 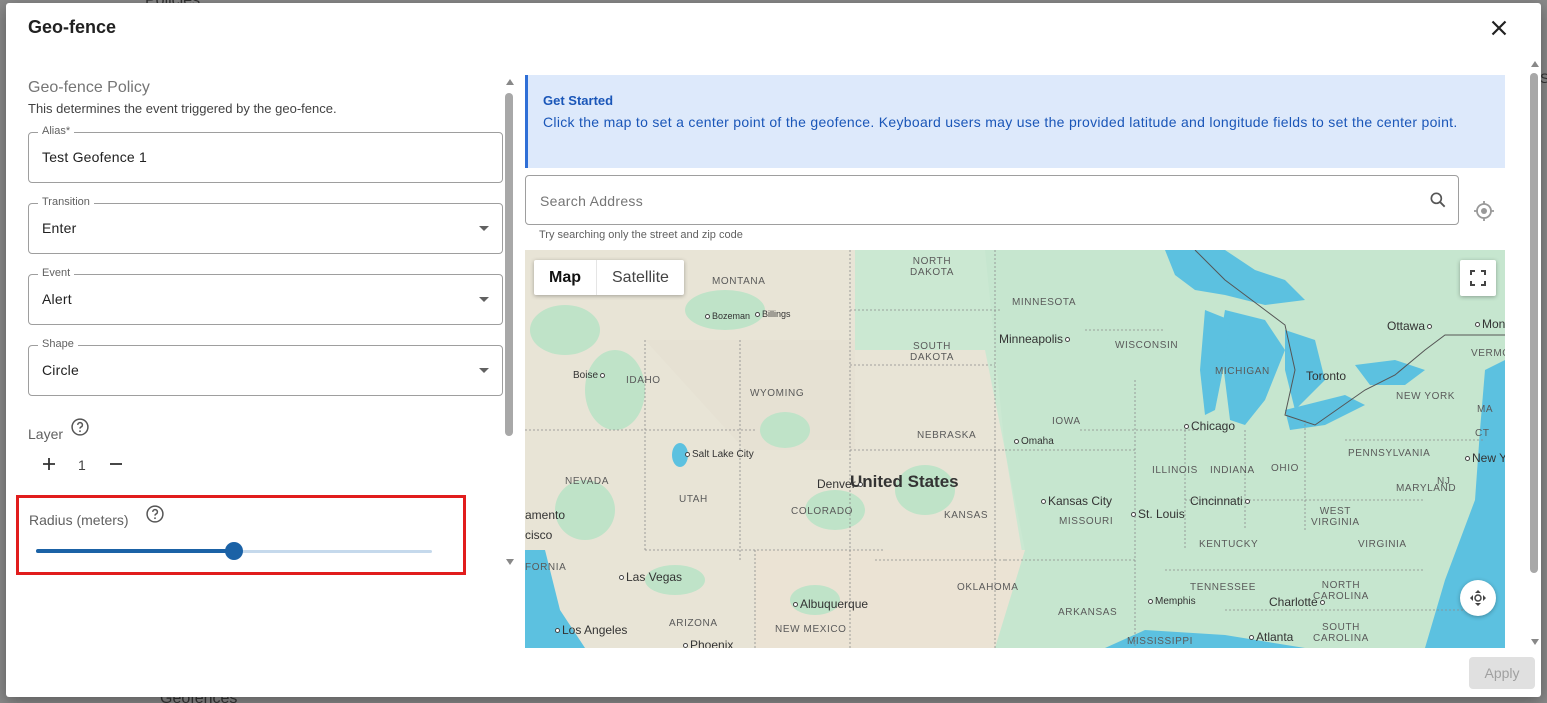 What do you see at coordinates (60, 370) in the screenshot?
I see `shape-value: Circle` at bounding box center [60, 370].